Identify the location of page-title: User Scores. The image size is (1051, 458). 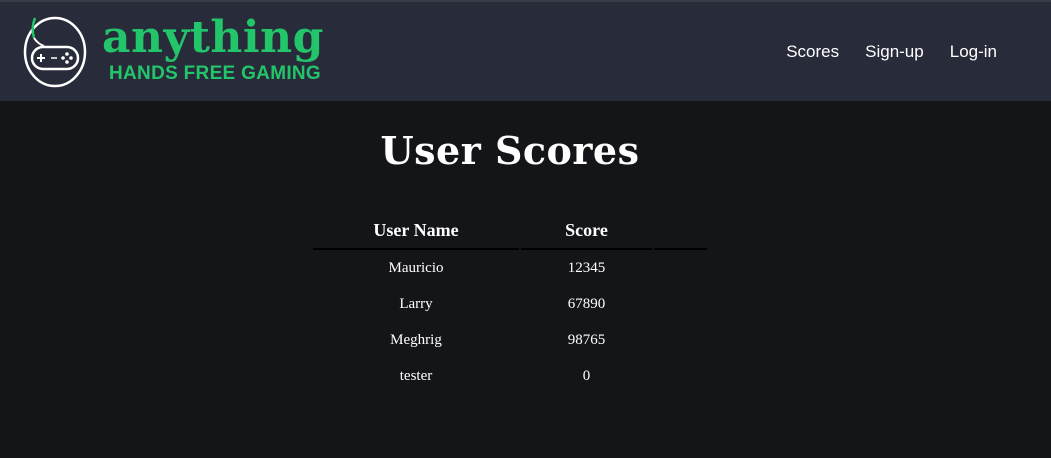
(510, 150).